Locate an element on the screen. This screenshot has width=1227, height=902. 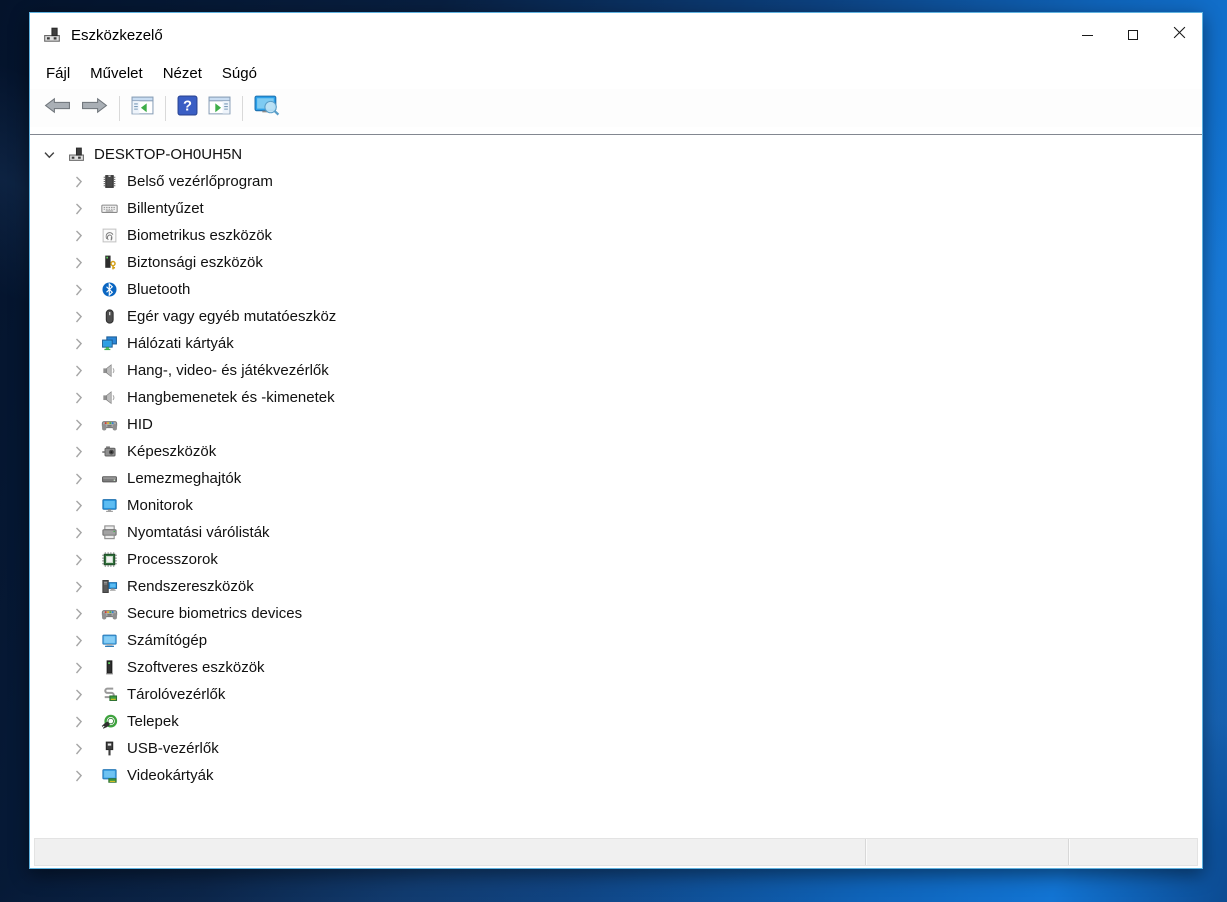
device-manager-icon is located at coordinates (52, 35).